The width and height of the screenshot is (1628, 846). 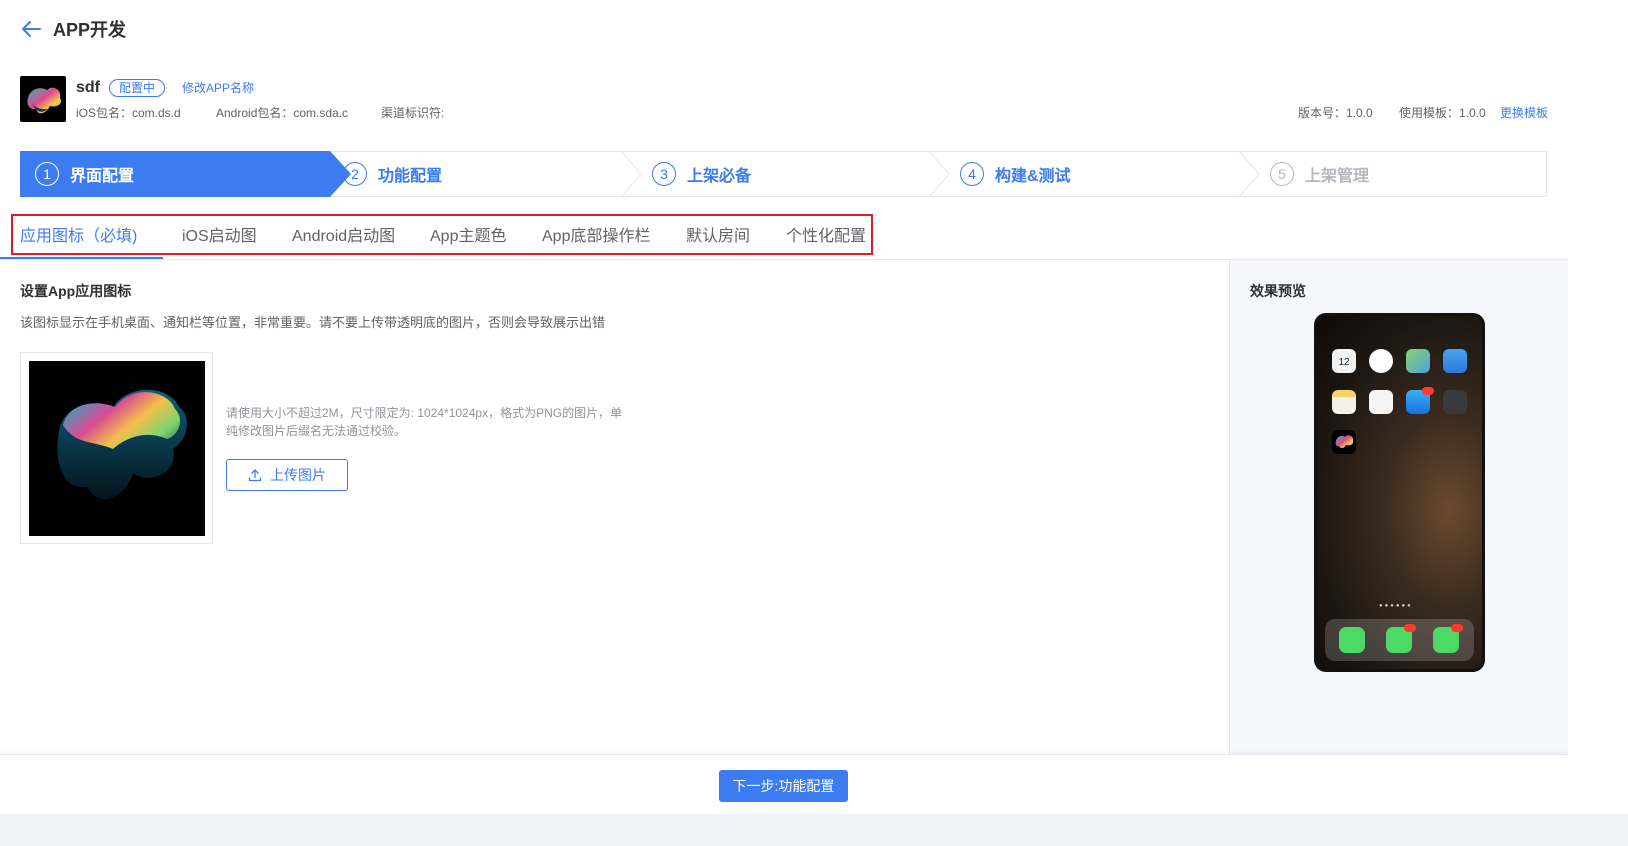 I want to click on phone-app-icon, so click(x=1352, y=640).